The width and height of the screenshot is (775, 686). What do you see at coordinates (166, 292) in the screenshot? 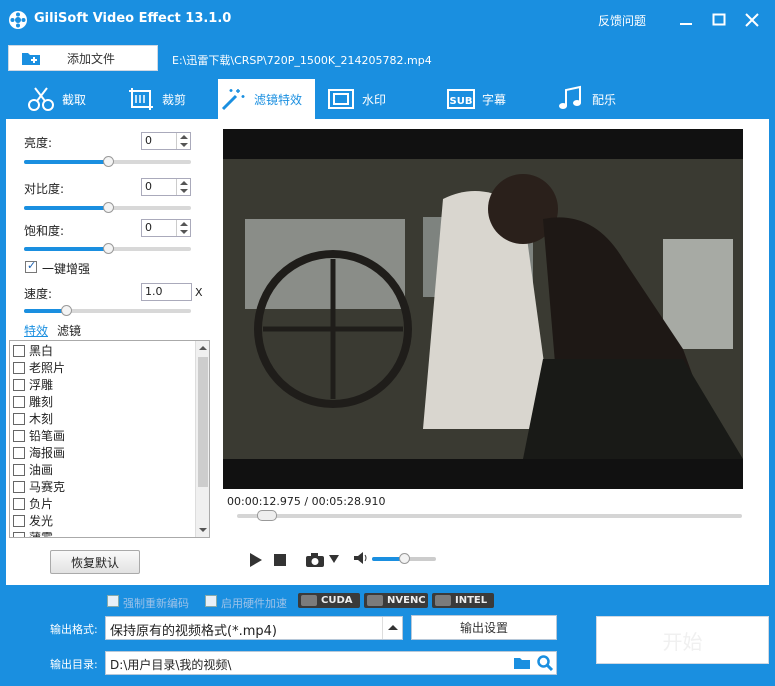
I see `speed-input: 1.0` at bounding box center [166, 292].